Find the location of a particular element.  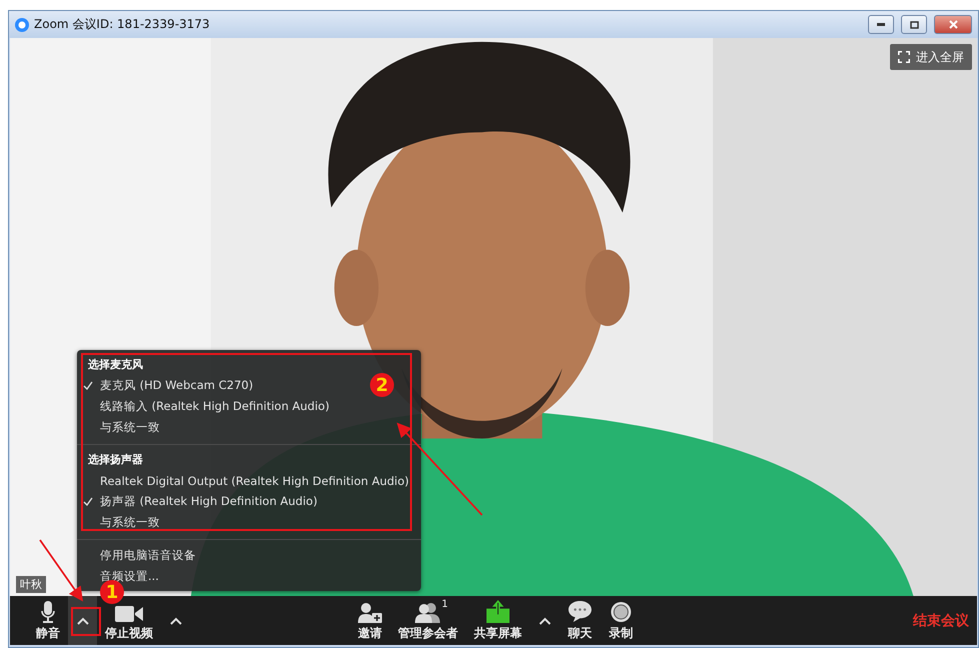

menu-item: 停用电脑语音设备 is located at coordinates (138, 555).